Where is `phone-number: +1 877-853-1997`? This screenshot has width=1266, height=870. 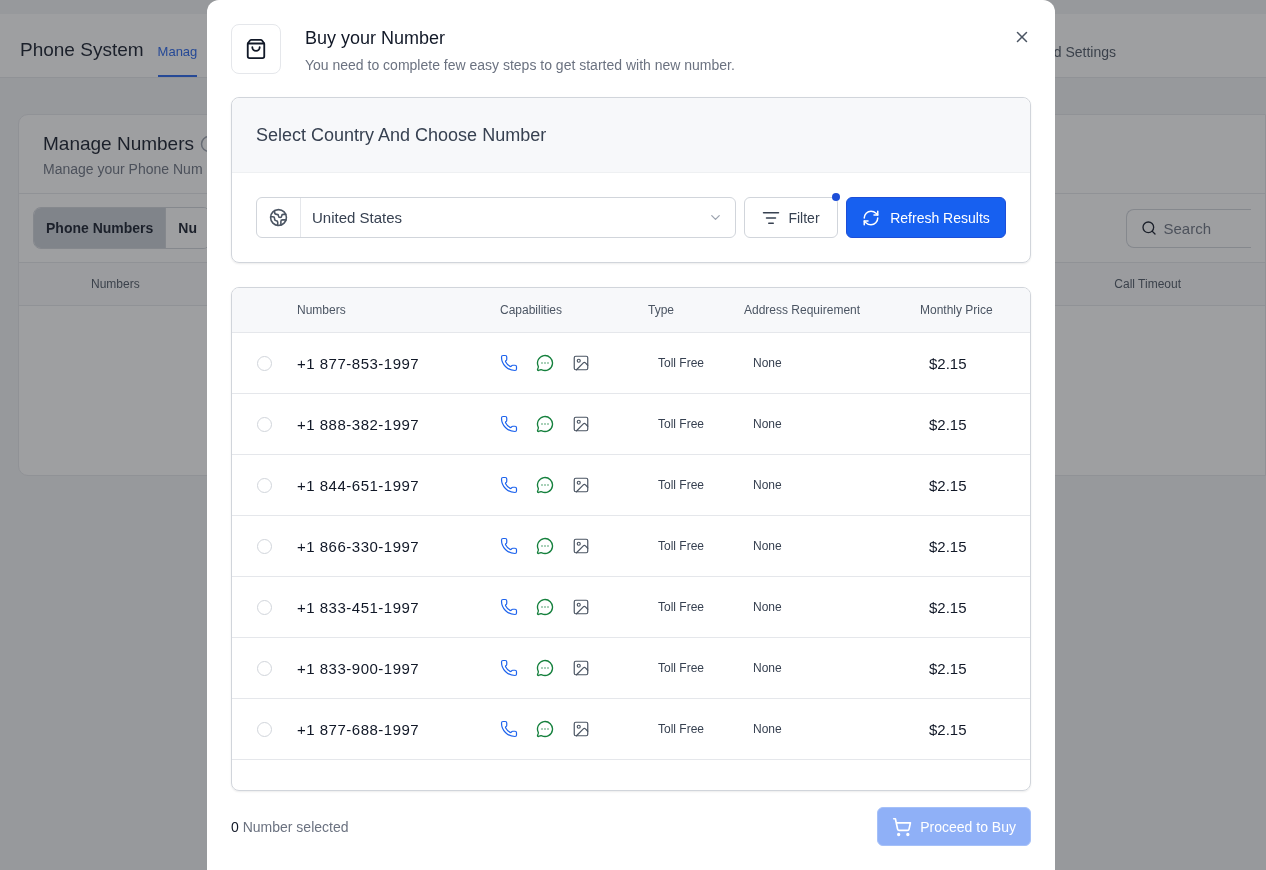
phone-number: +1 877-853-1997 is located at coordinates (359, 363).